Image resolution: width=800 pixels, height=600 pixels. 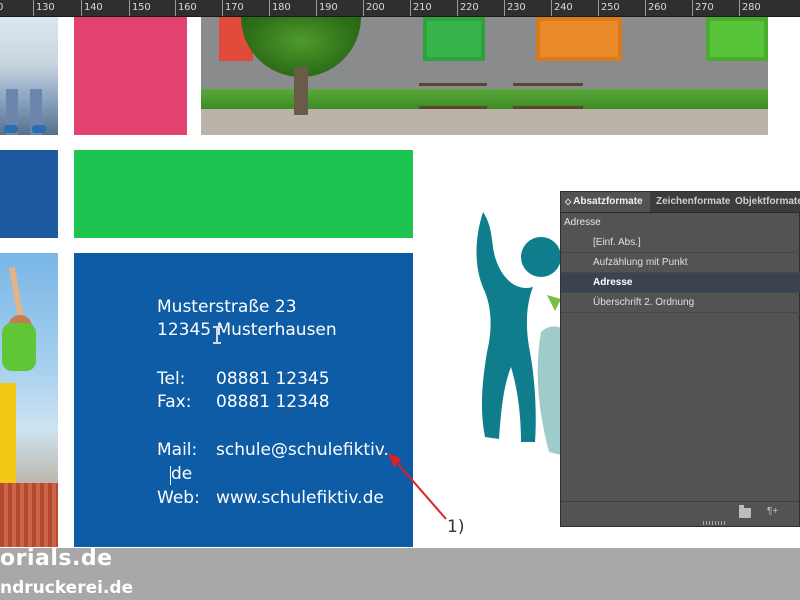 I want to click on address-street: Musterstraße 23, so click(x=227, y=307).